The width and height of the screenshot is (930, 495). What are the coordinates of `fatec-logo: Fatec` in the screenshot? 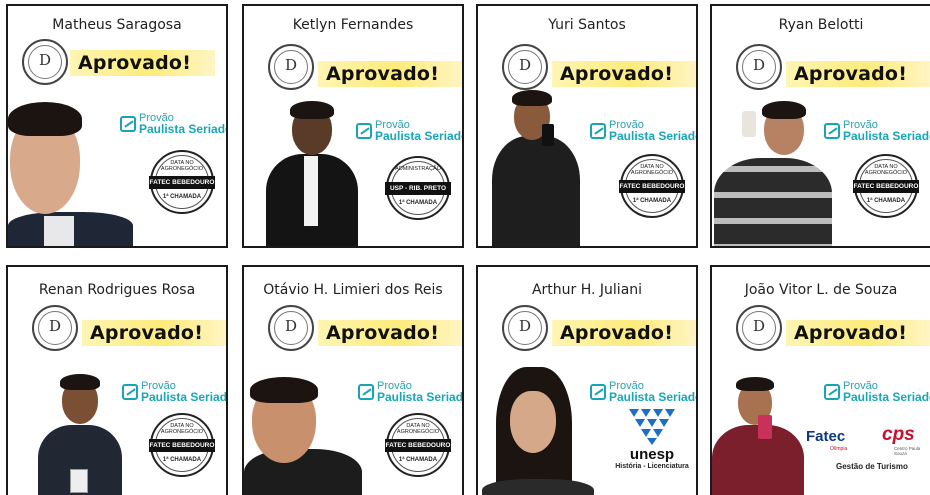 It's located at (826, 436).